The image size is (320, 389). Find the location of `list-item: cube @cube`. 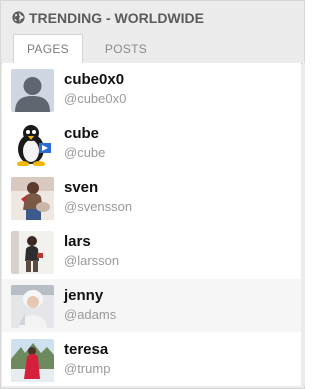

list-item: cube @cube is located at coordinates (151, 143).